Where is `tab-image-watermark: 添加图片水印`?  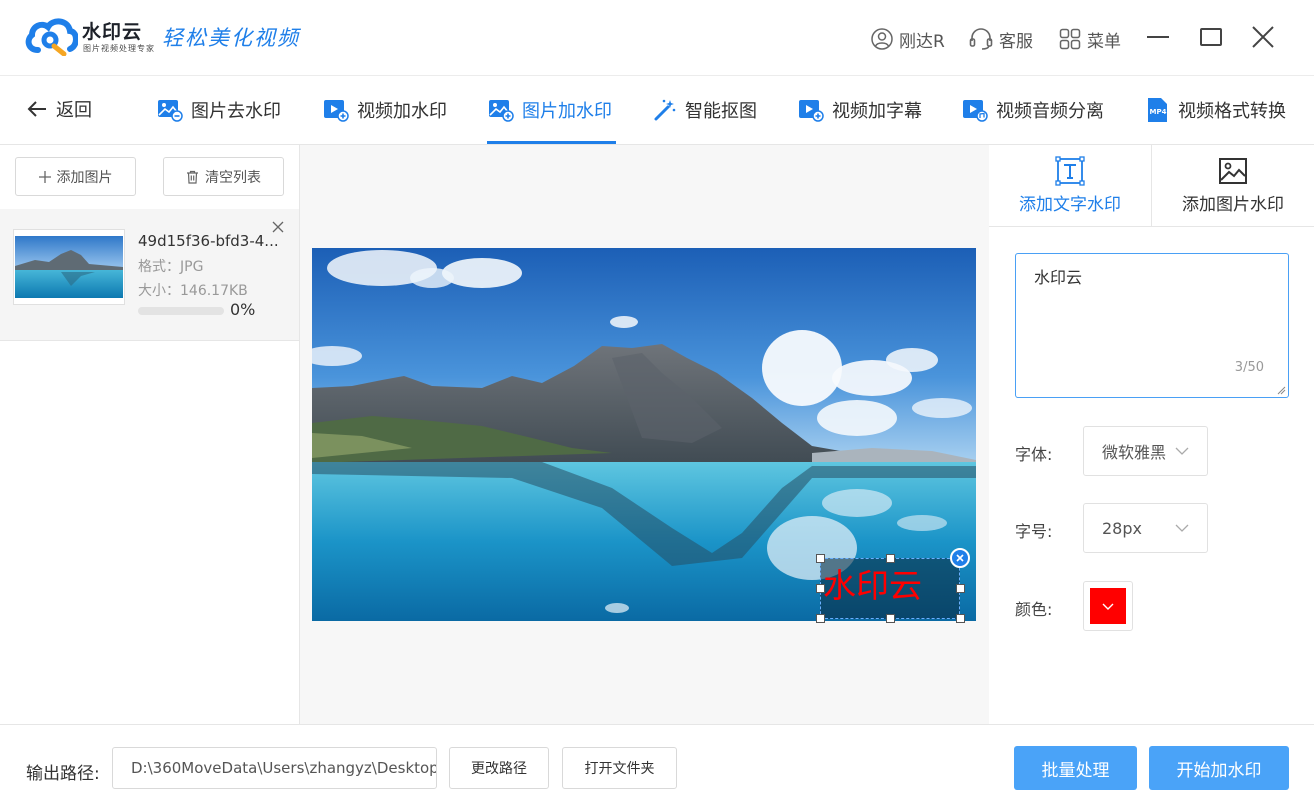
tab-image-watermark: 添加图片水印 is located at coordinates (1233, 186).